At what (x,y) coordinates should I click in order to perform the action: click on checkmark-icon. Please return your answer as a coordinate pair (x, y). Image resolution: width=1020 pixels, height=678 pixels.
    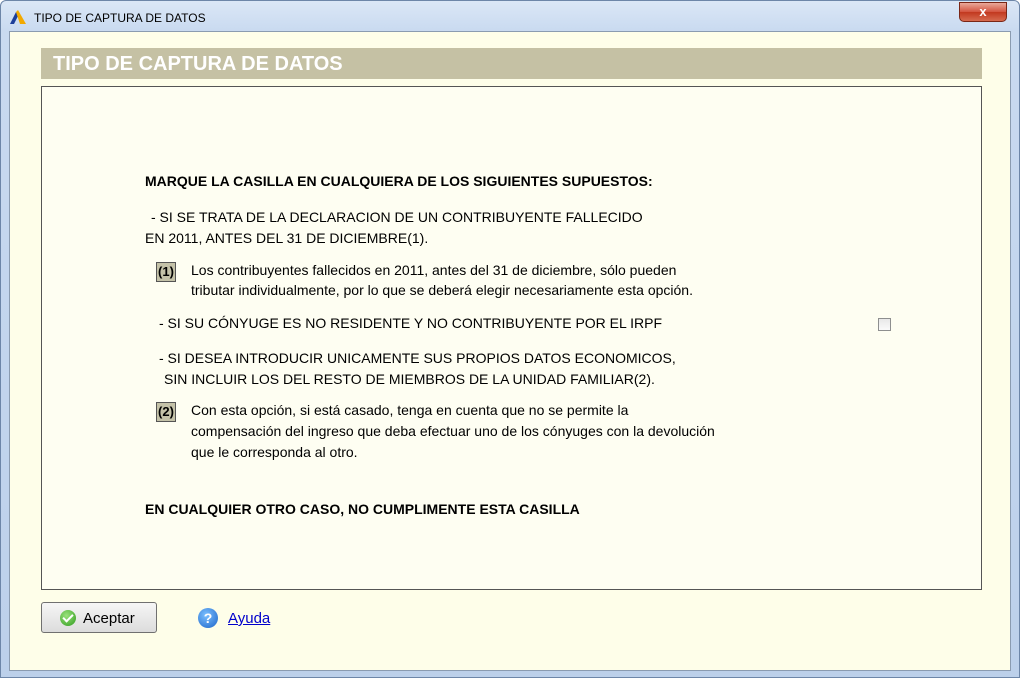
    Looking at the image, I should click on (68, 618).